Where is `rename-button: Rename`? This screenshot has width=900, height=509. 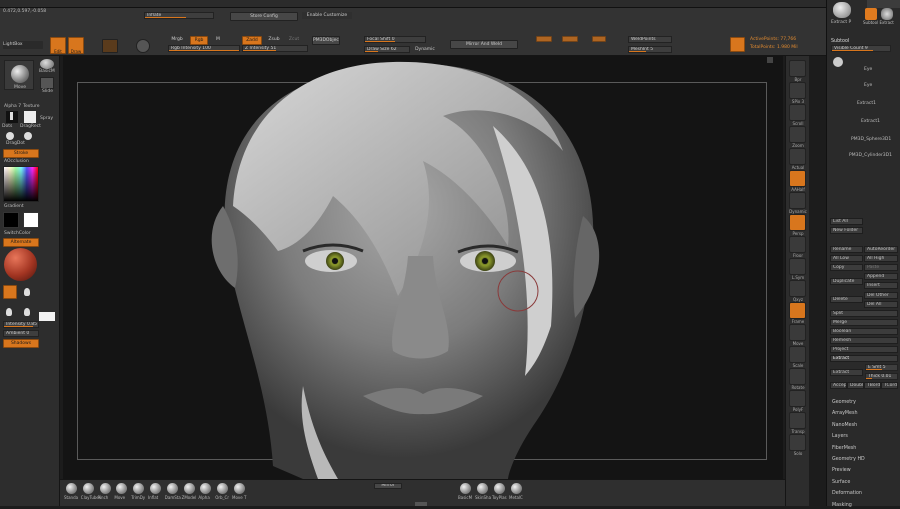 rename-button: Rename is located at coordinates (846, 249).